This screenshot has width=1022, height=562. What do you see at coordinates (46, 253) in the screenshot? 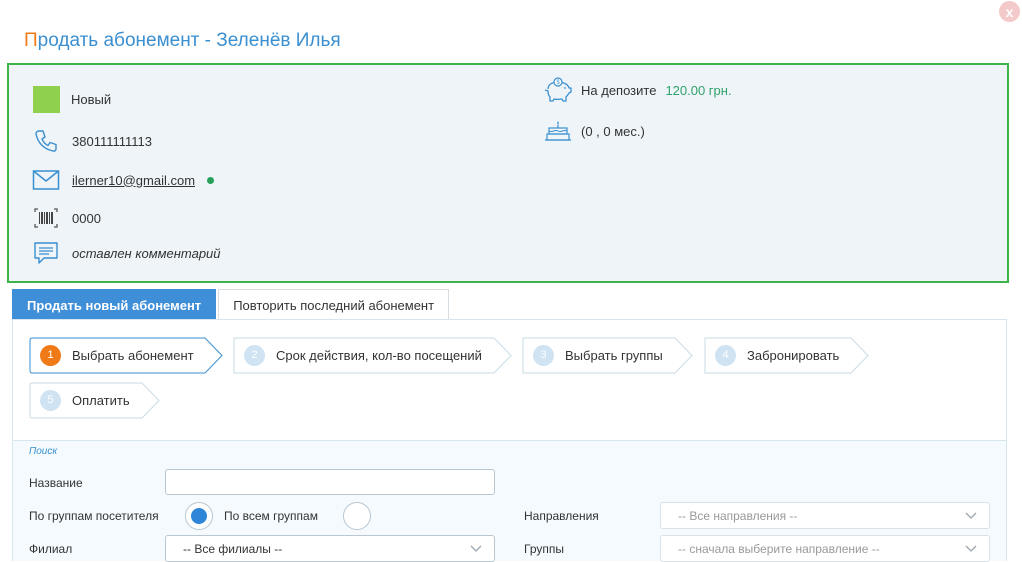
I see `comment-icon` at bounding box center [46, 253].